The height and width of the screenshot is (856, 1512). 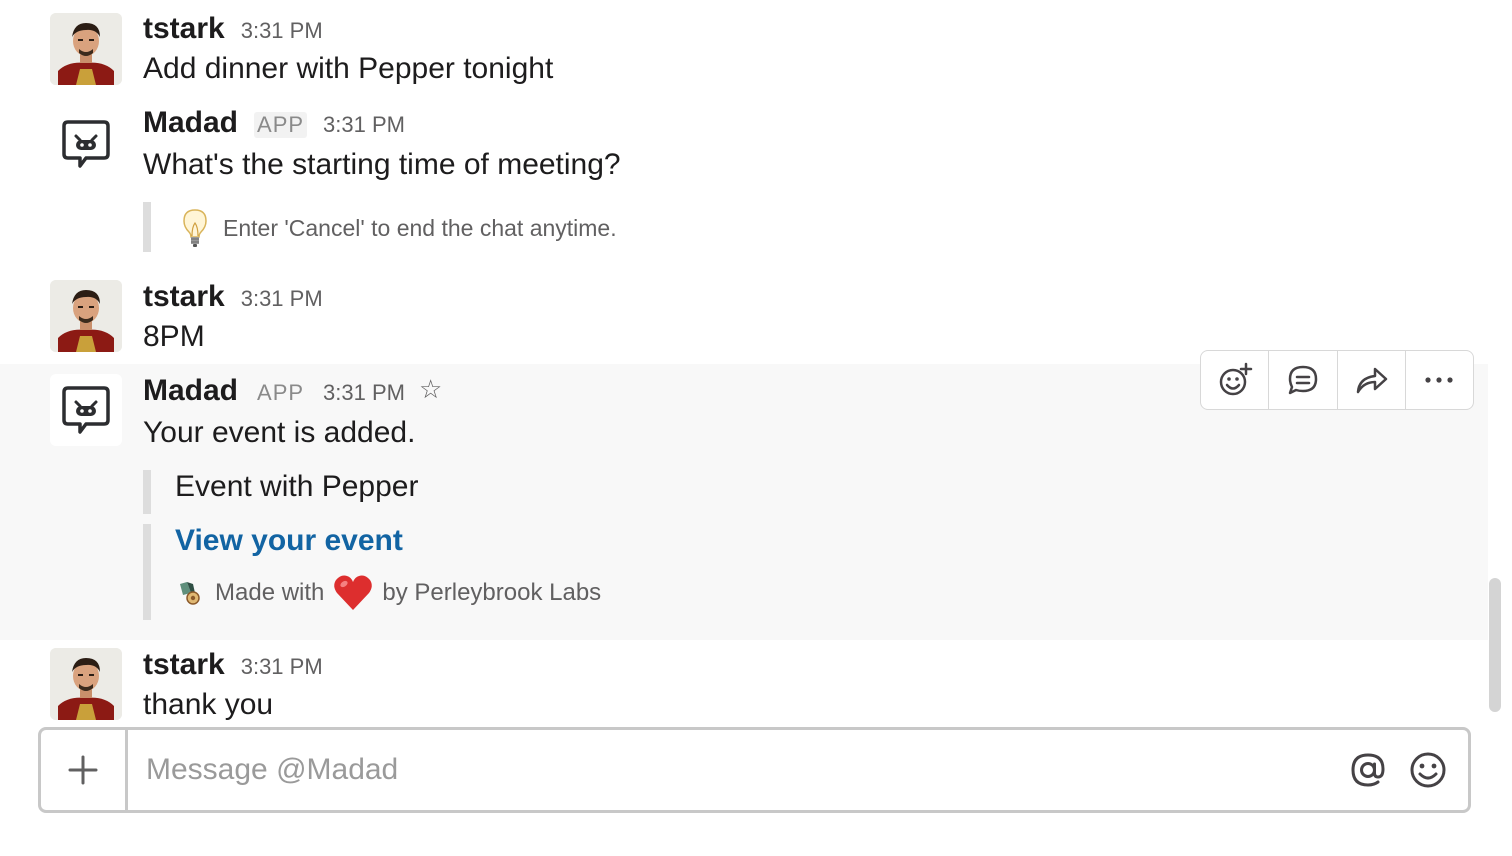 I want to click on message-header: Madad APP 3:31 PM, so click(x=274, y=123).